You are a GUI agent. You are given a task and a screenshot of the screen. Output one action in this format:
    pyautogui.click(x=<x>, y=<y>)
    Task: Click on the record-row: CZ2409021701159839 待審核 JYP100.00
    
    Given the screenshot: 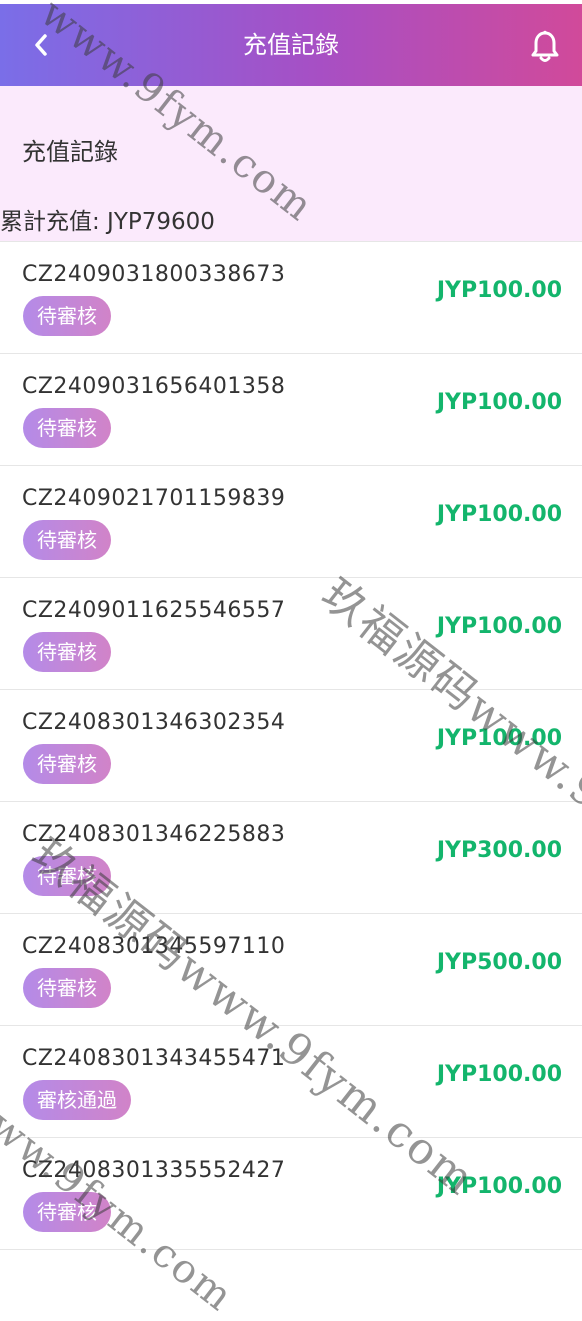 What is the action you would take?
    pyautogui.click(x=291, y=521)
    